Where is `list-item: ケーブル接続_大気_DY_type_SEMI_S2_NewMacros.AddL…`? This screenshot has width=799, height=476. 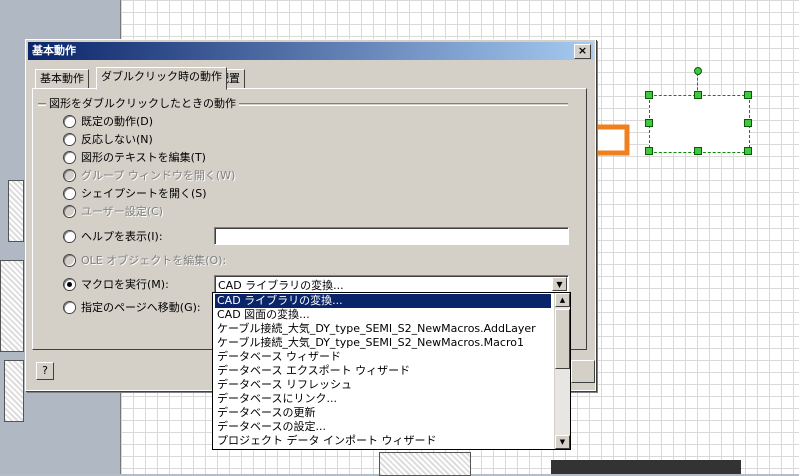
list-item: ケーブル接続_大気_DY_type_SEMI_S2_NewMacros.AddL… is located at coordinates (375, 329).